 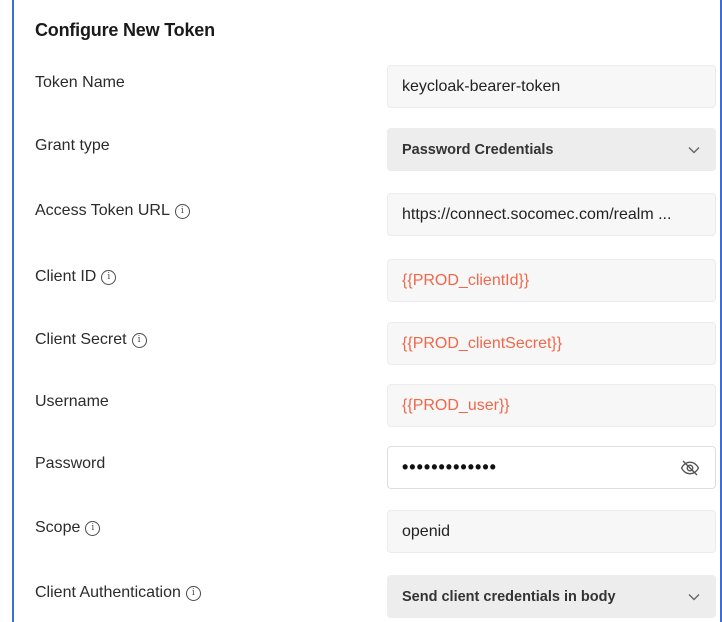 What do you see at coordinates (91, 340) in the screenshot?
I see `client-secret-label: Client Secret i` at bounding box center [91, 340].